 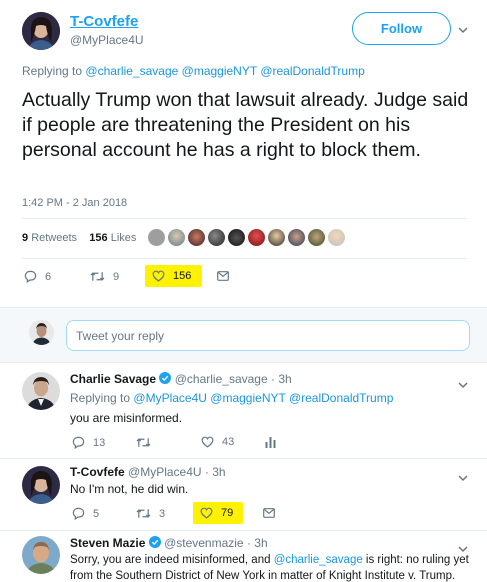 What do you see at coordinates (97, 472) in the screenshot?
I see `reply-author-name: T-Covfefe` at bounding box center [97, 472].